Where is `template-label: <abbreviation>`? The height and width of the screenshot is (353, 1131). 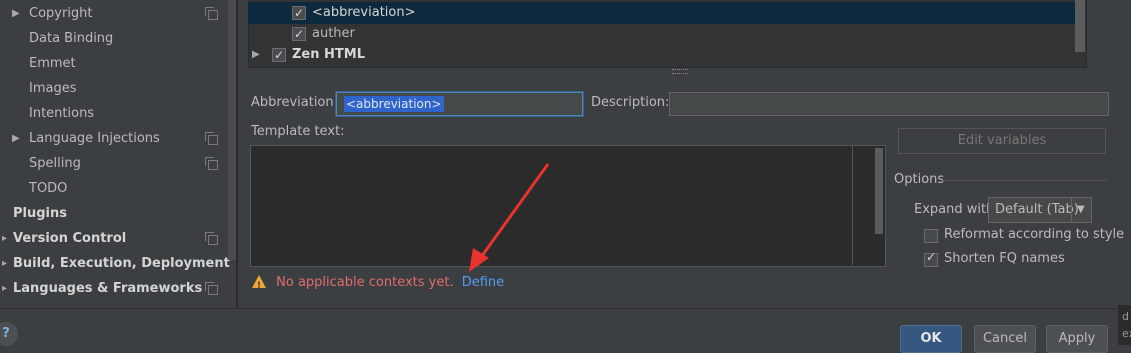 template-label: <abbreviation> is located at coordinates (364, 12).